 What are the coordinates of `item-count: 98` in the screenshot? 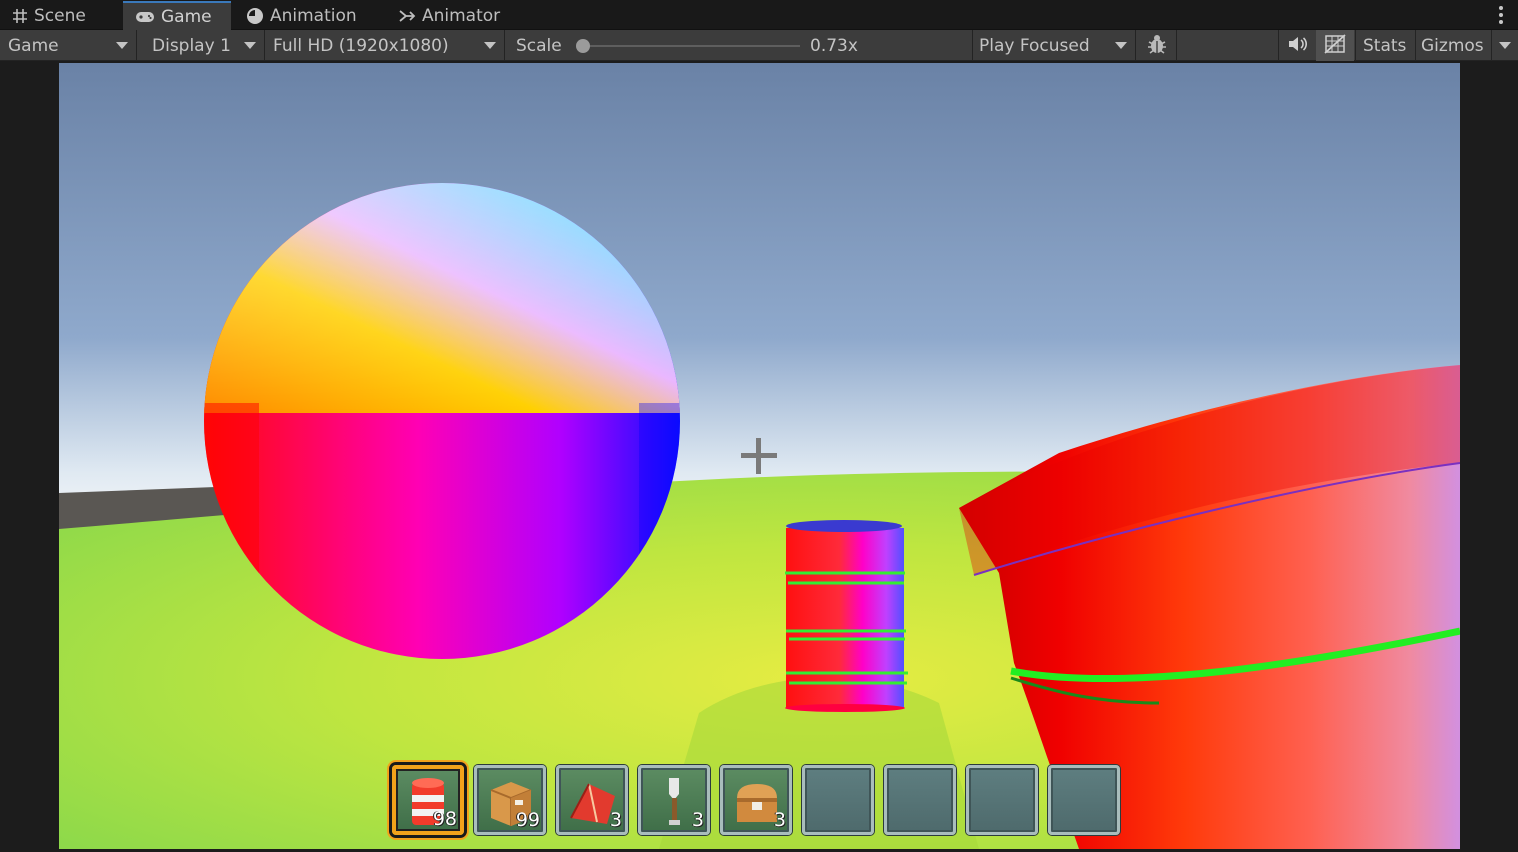 It's located at (444, 819).